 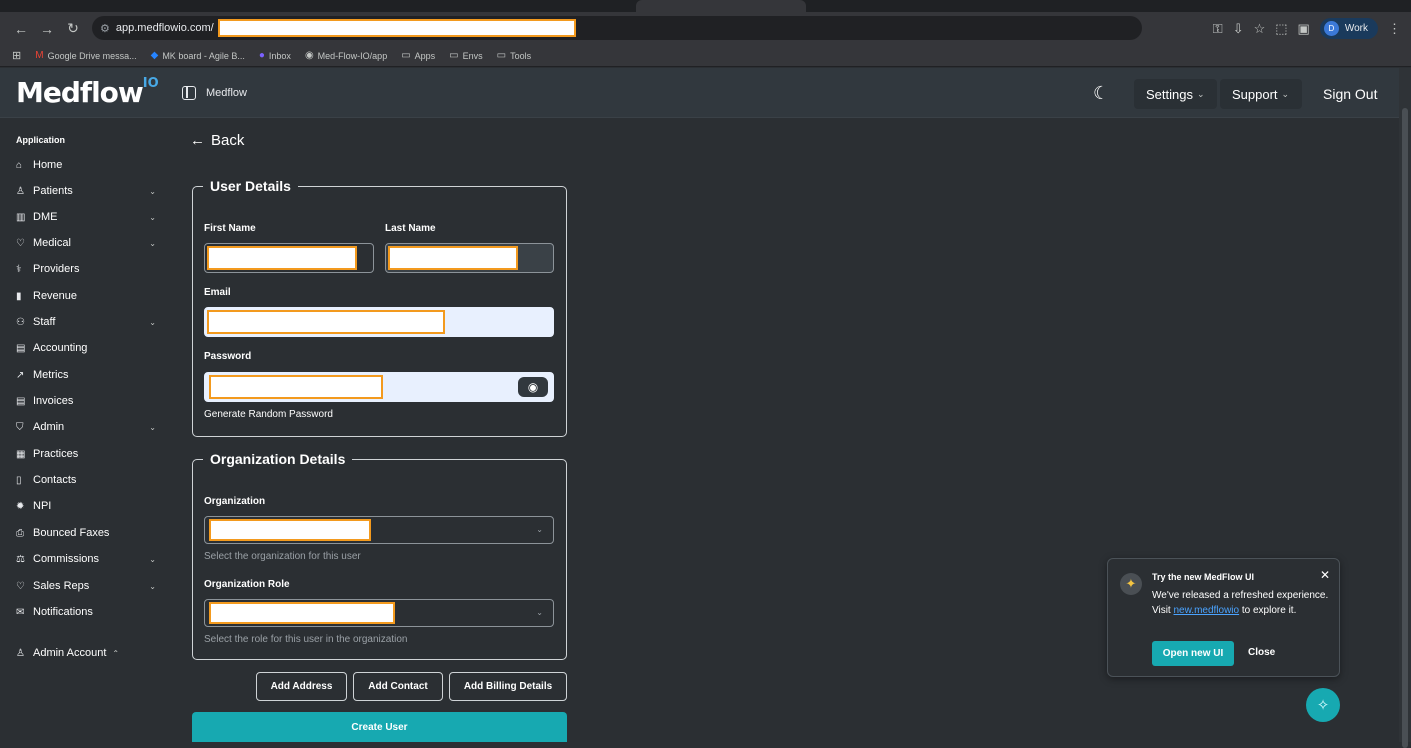 I want to click on sidebar-toggle-icon, so click(x=189, y=93).